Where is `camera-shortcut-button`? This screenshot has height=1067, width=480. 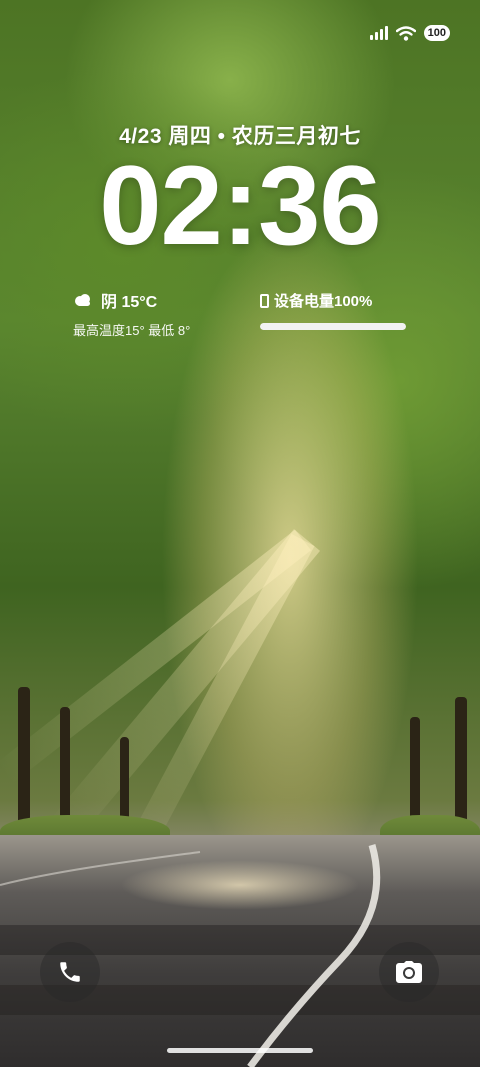
camera-shortcut-button is located at coordinates (409, 972).